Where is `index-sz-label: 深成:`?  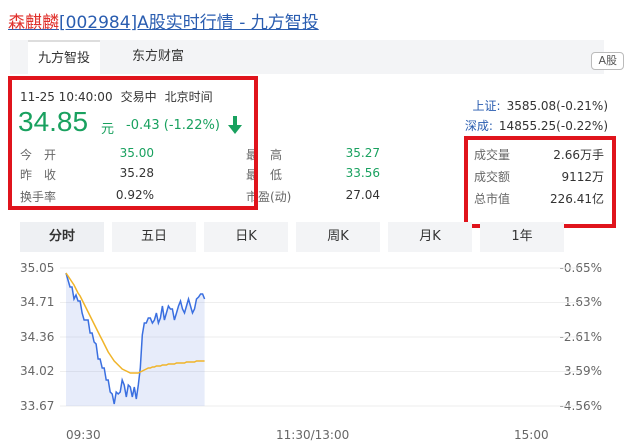 index-sz-label: 深成: is located at coordinates (479, 126).